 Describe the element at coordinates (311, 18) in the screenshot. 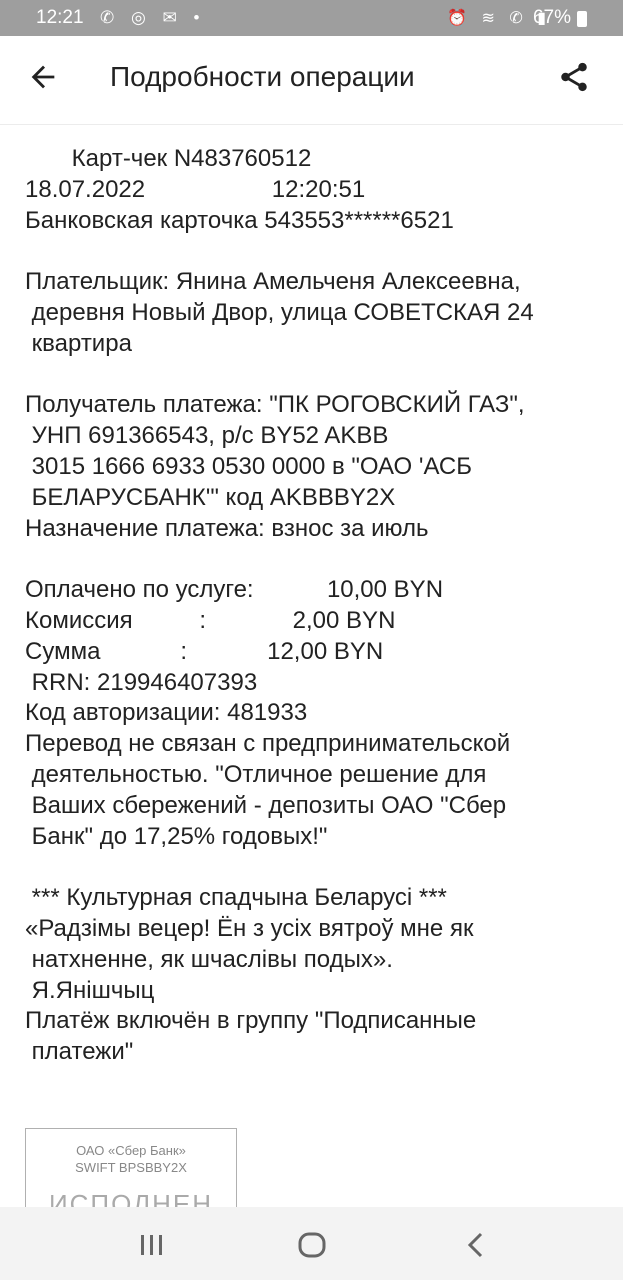

I see `status-bar: 12:21 ✆ ◎ ✉ • ⏰ ≋ ✆ ▮ 67%` at that location.